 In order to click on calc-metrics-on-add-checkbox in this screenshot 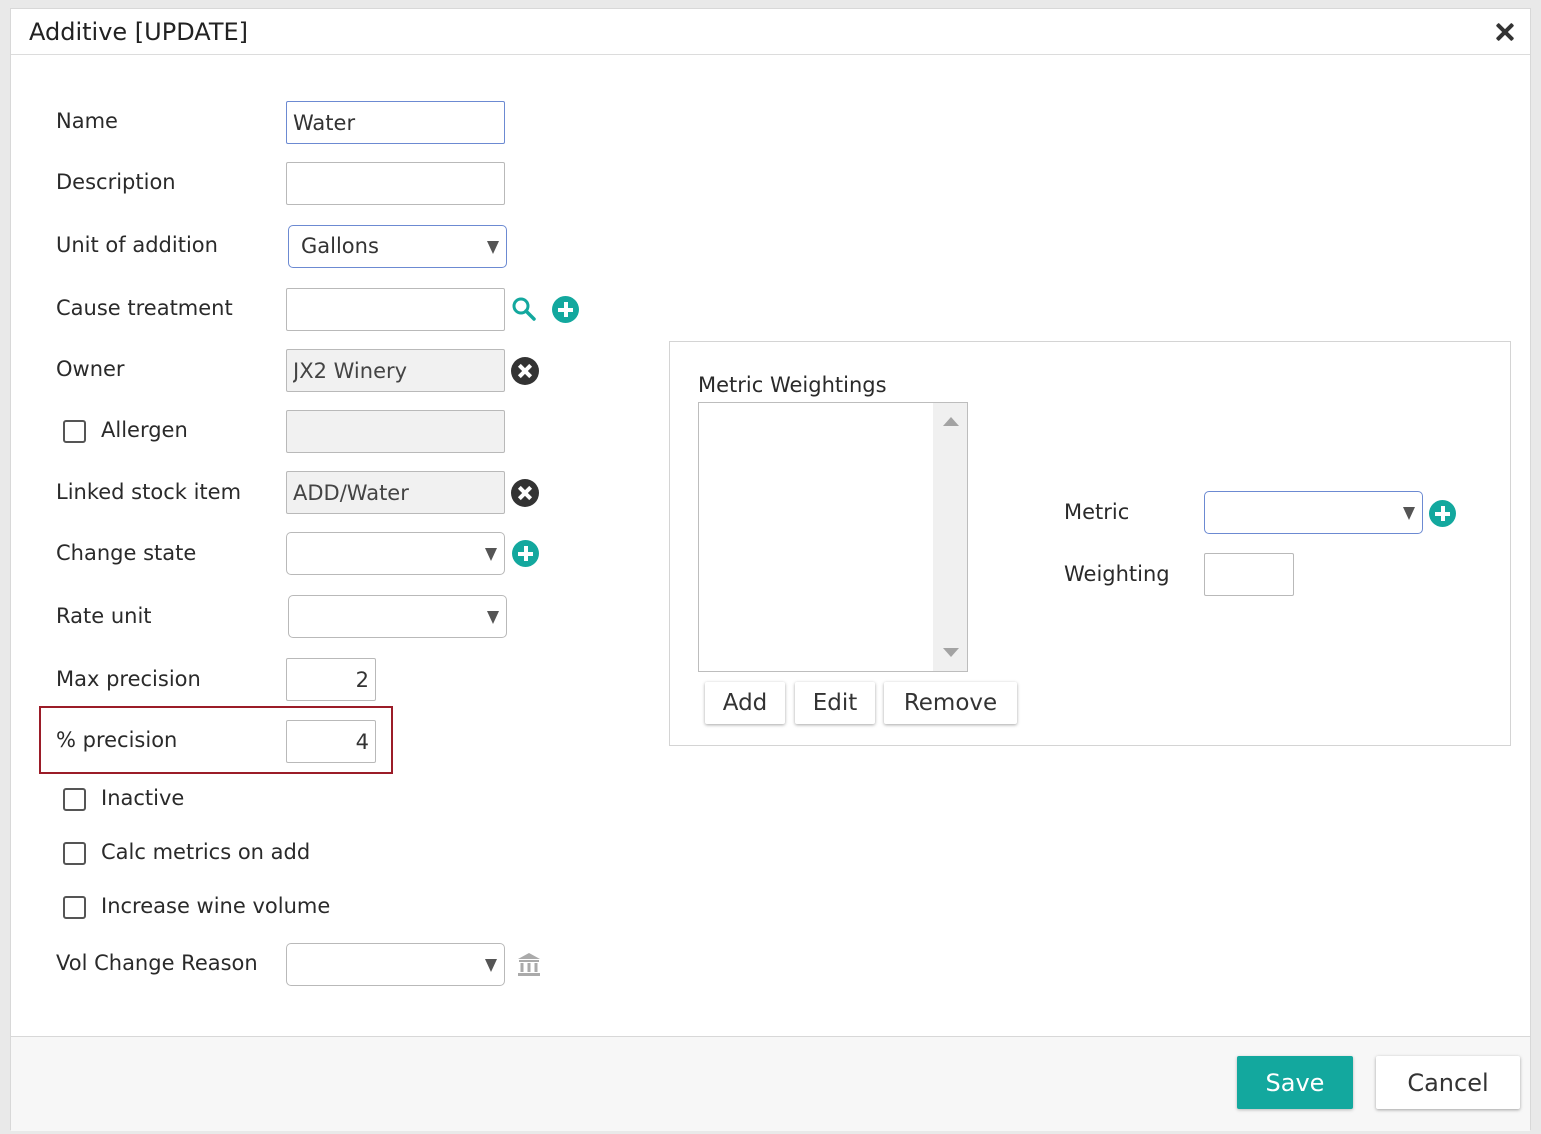, I will do `click(74, 853)`.